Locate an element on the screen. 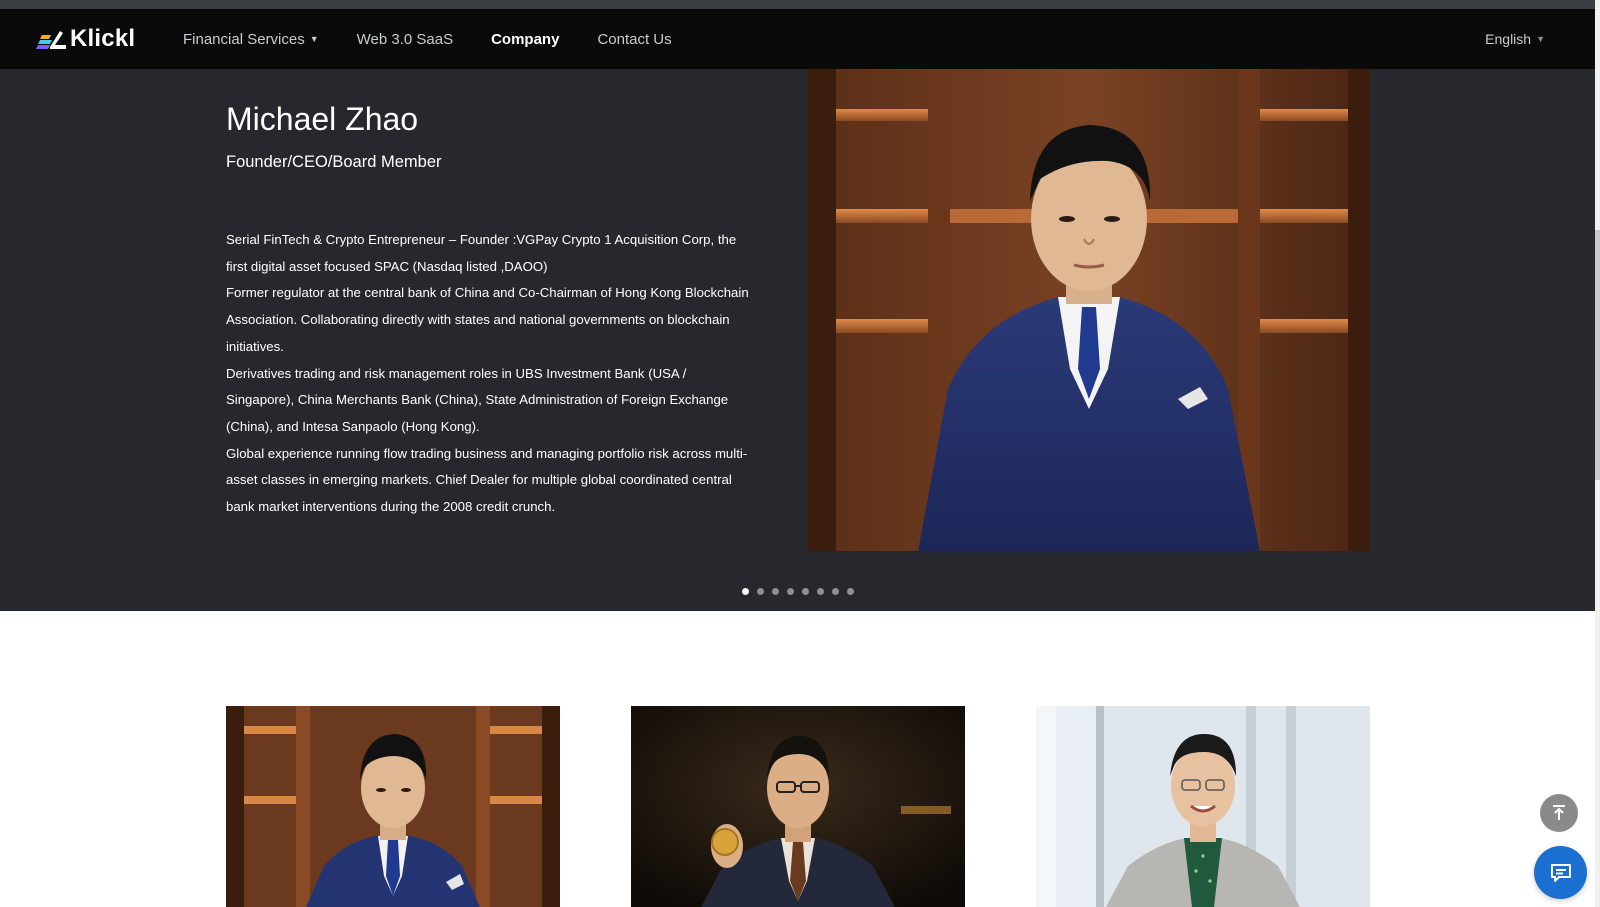 The height and width of the screenshot is (907, 1600). top-strip is located at coordinates (800, 4).